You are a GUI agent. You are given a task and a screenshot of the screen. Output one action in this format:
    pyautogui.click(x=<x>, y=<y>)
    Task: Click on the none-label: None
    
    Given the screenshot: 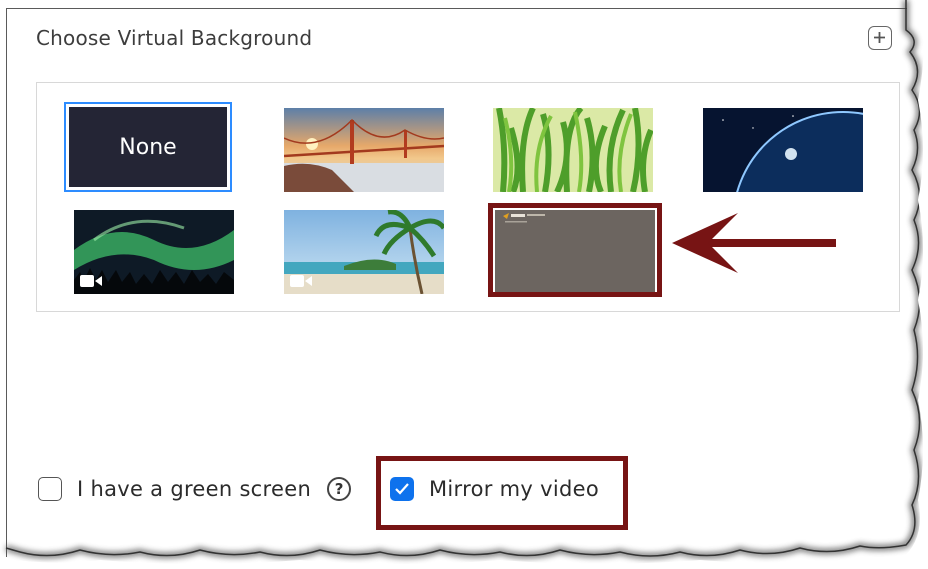 What is the action you would take?
    pyautogui.click(x=148, y=147)
    